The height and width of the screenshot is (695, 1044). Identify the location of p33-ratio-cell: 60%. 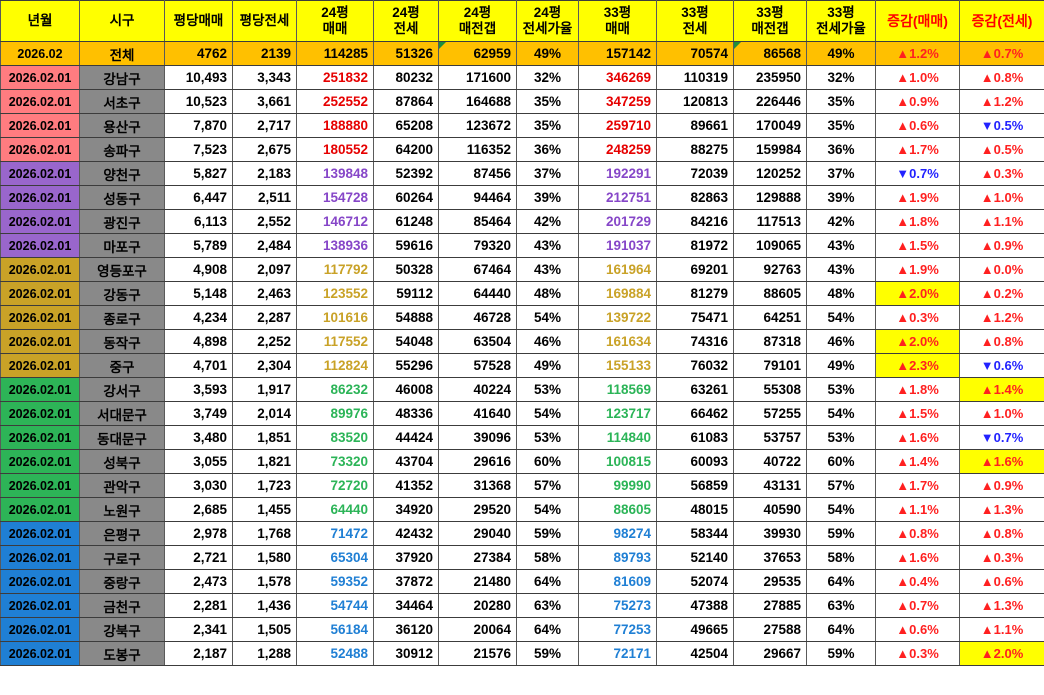
(841, 461).